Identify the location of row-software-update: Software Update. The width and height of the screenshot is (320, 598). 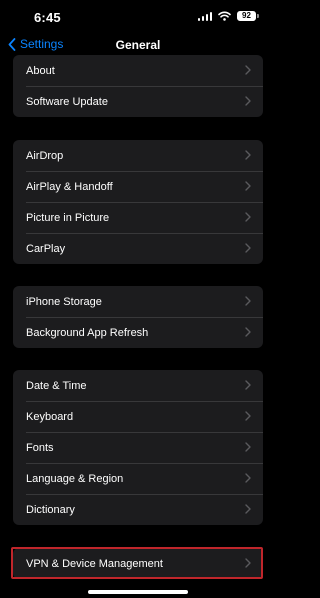
(138, 101).